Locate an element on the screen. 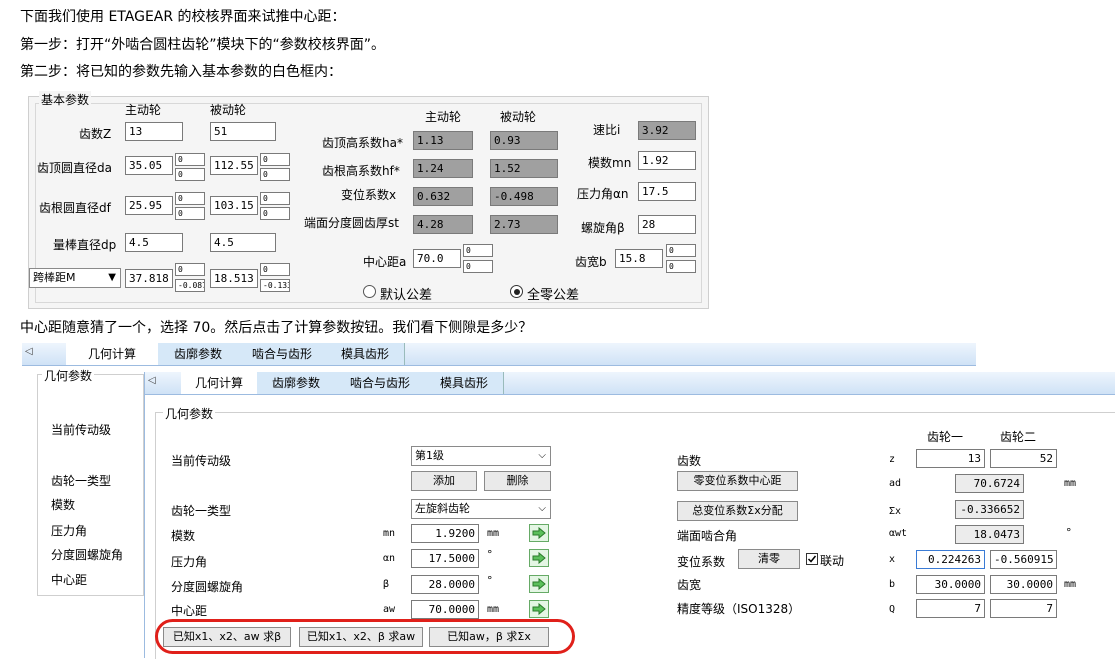  helix-unit: ° is located at coordinates (490, 580).